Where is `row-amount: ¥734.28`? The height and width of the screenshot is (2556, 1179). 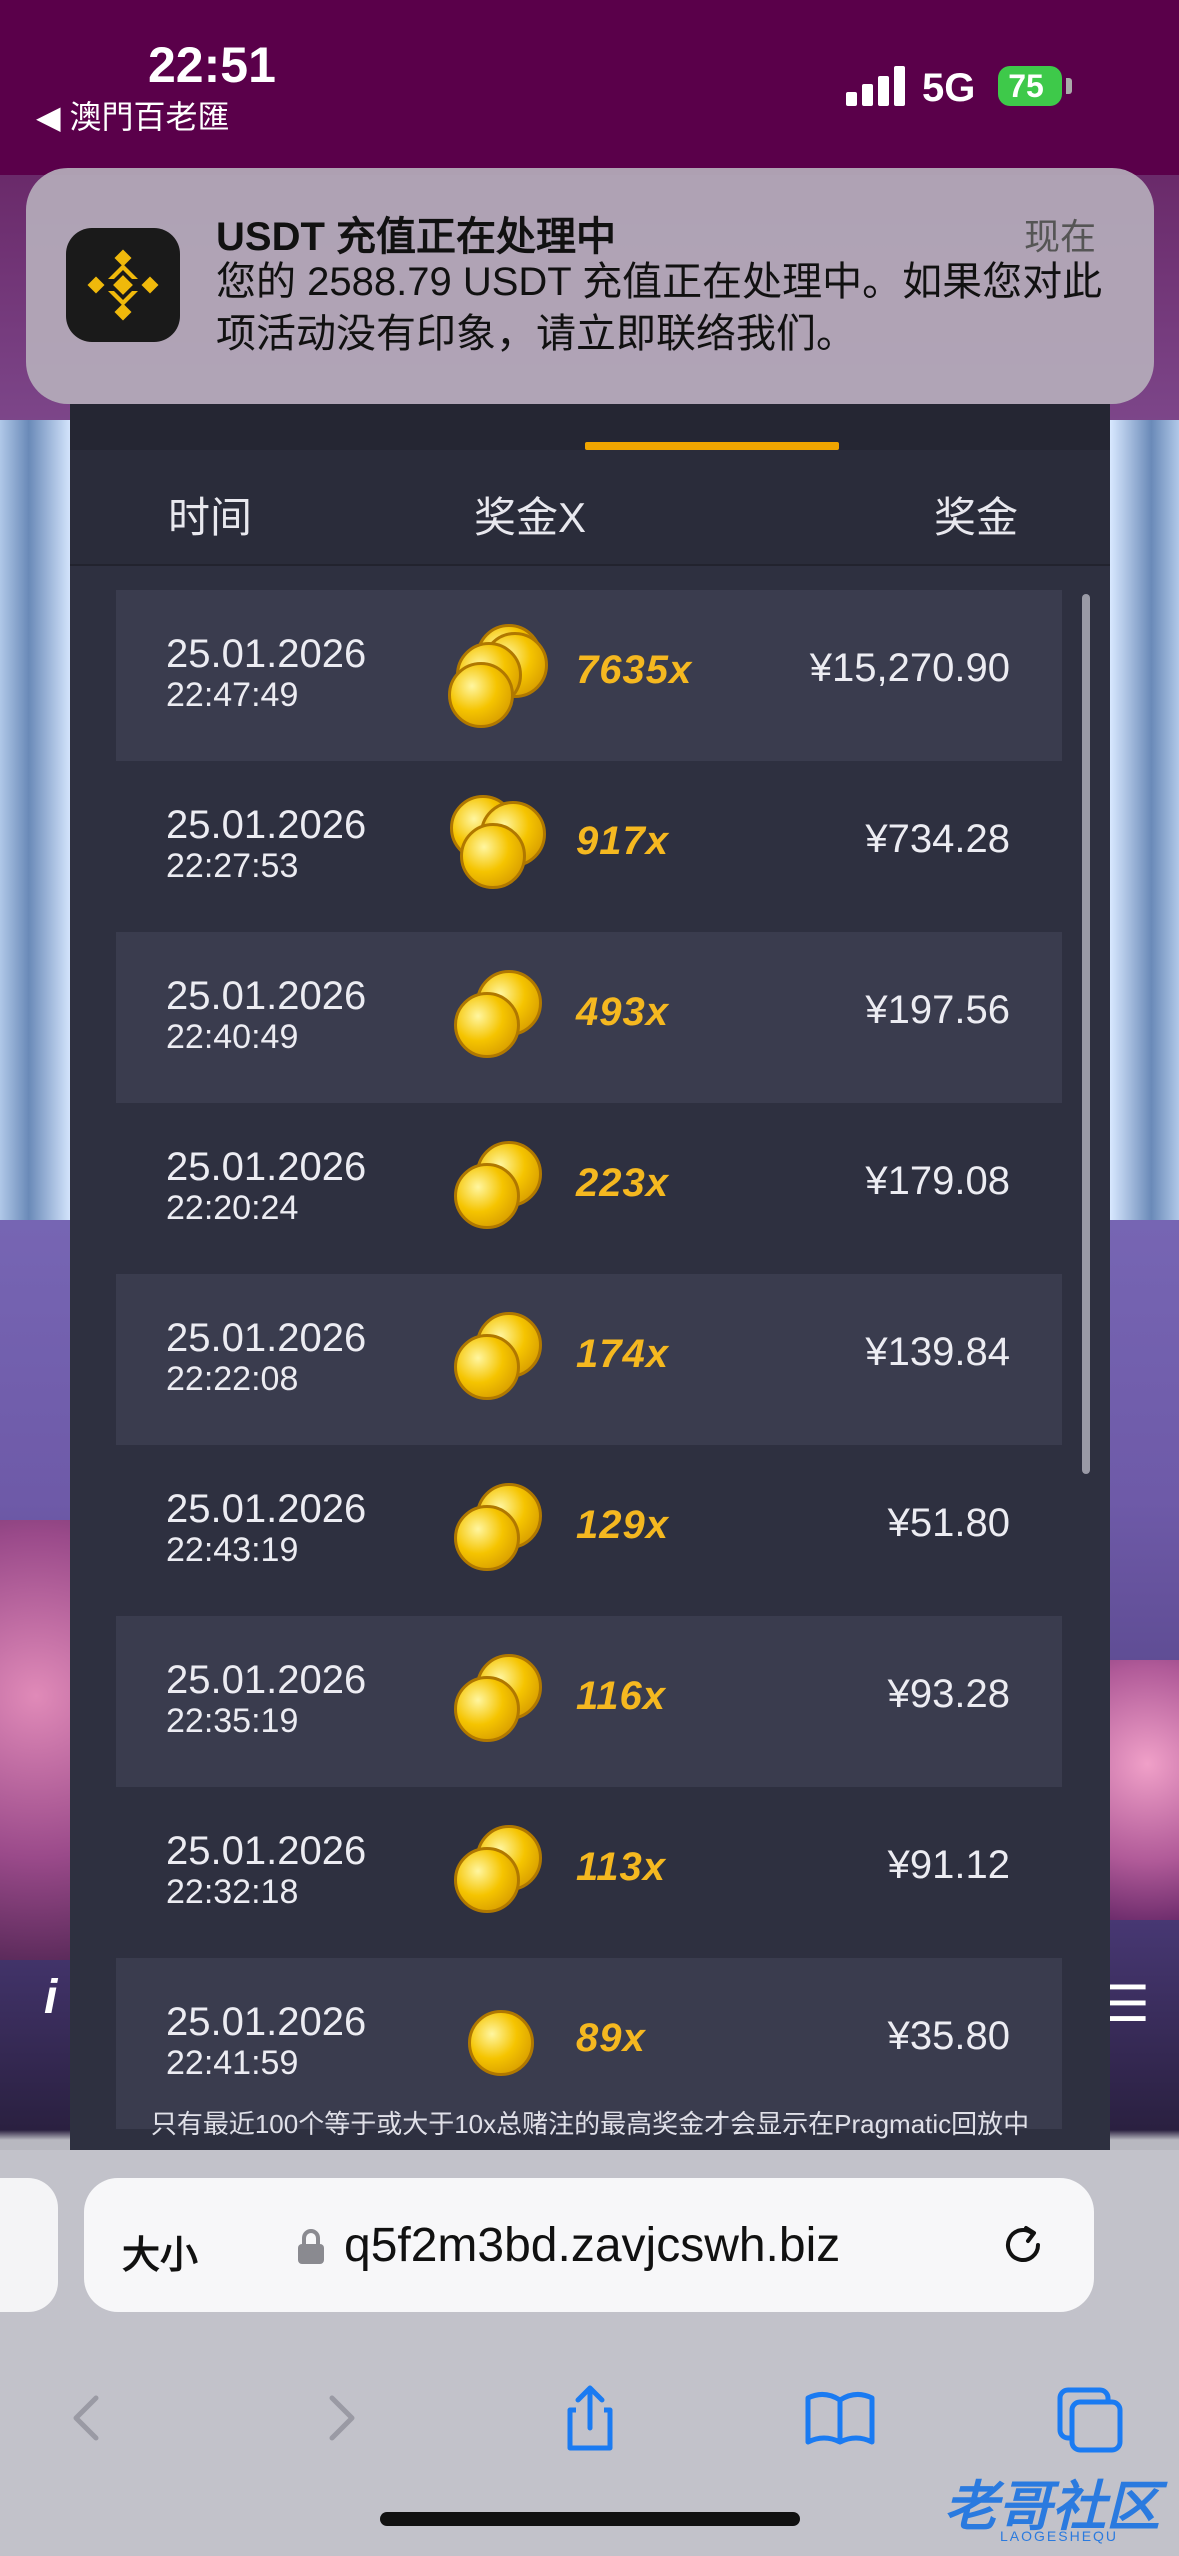 row-amount: ¥734.28 is located at coordinates (937, 839).